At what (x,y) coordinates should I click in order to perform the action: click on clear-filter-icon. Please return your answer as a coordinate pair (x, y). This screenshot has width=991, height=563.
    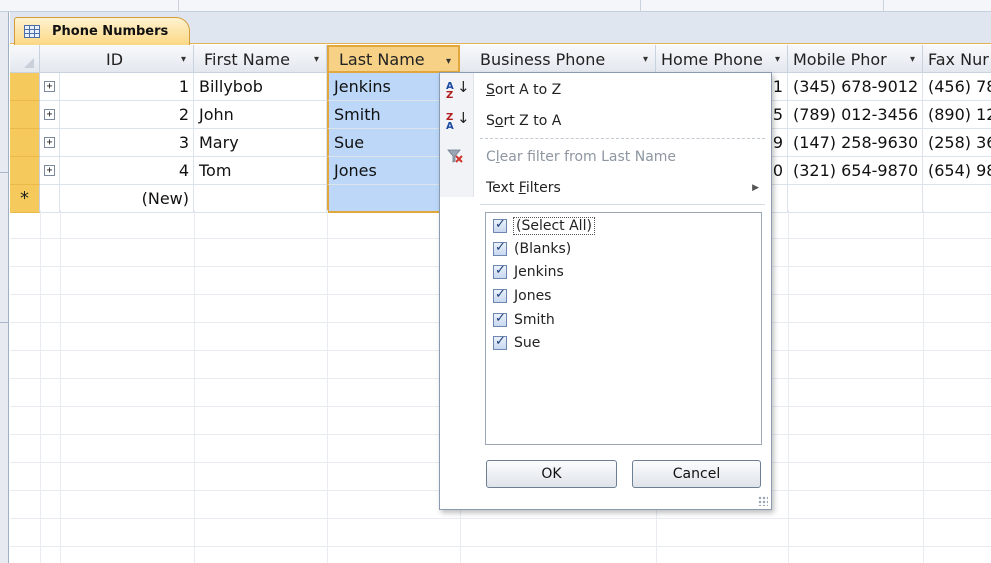
    Looking at the image, I should click on (457, 157).